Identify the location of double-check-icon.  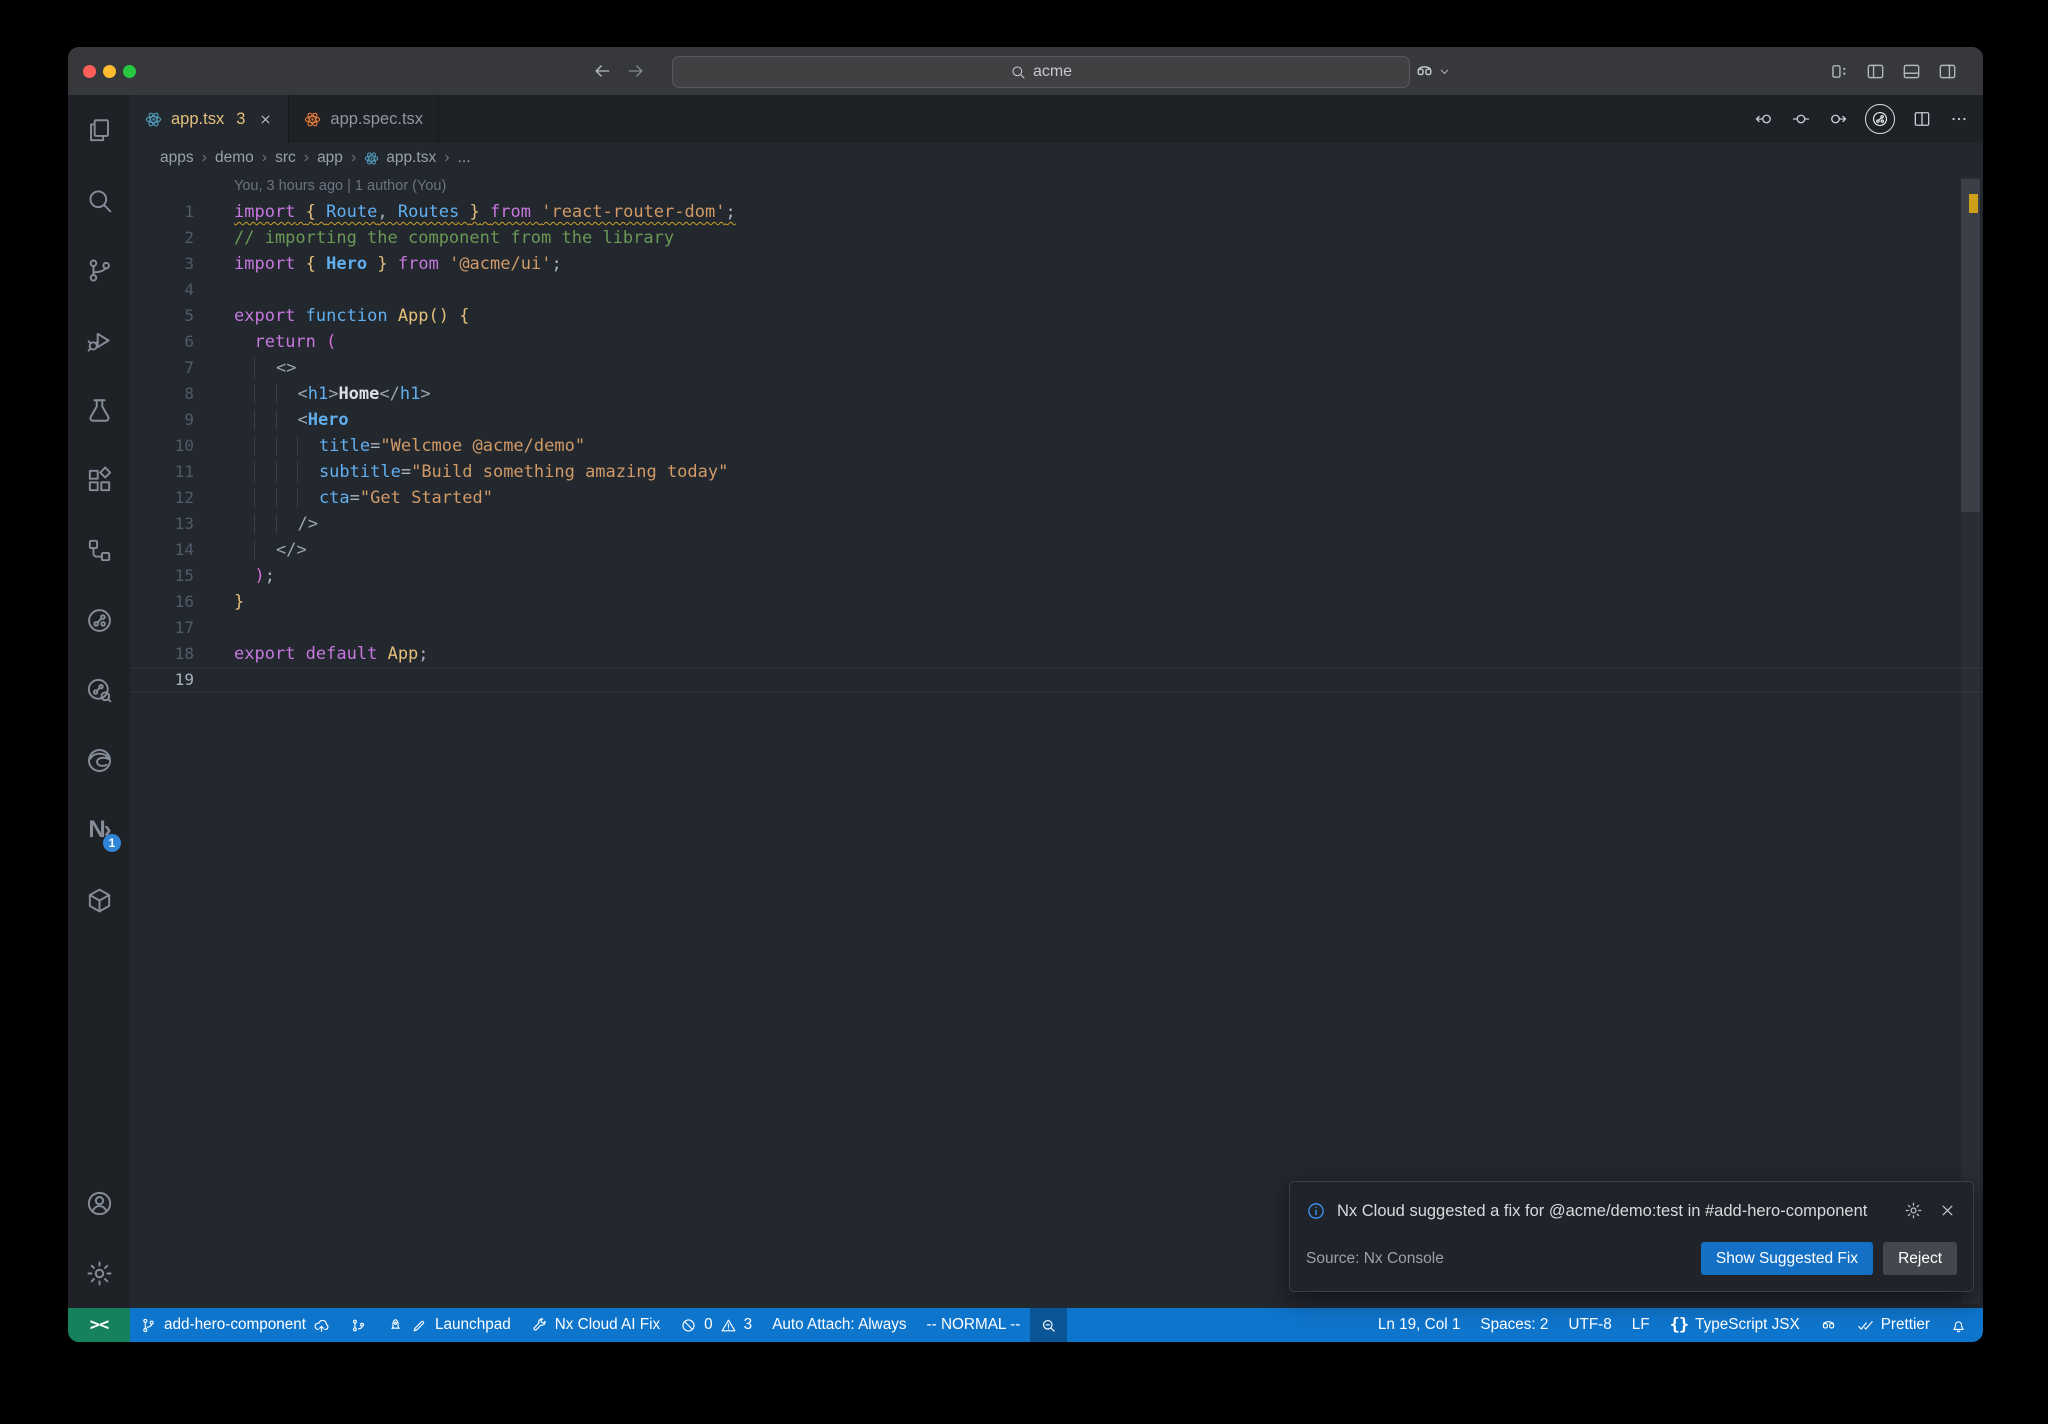
(1865, 1325).